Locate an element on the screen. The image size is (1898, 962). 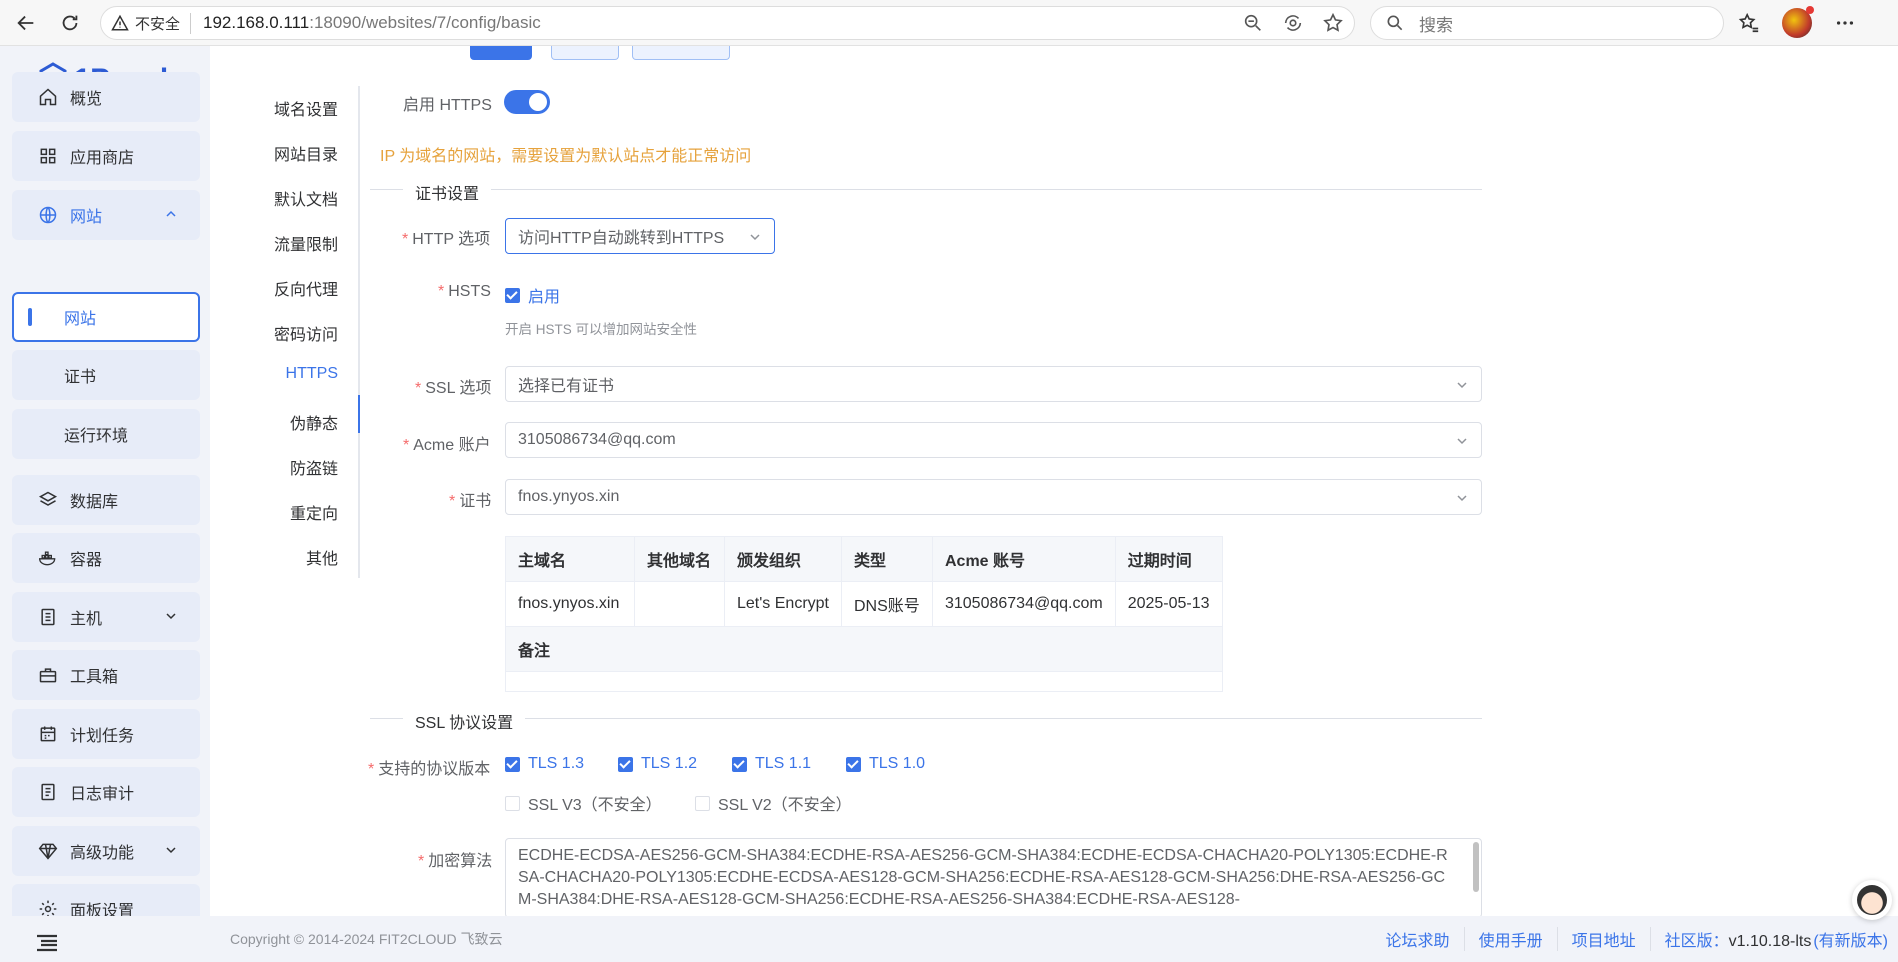
anchor-rate-limit: 流量限制 is located at coordinates (306, 243).